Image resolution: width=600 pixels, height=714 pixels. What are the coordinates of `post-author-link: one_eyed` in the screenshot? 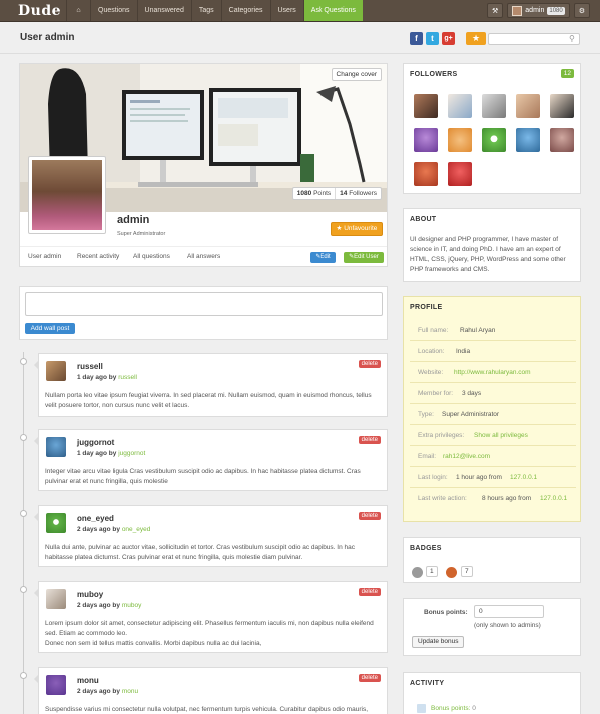 It's located at (136, 529).